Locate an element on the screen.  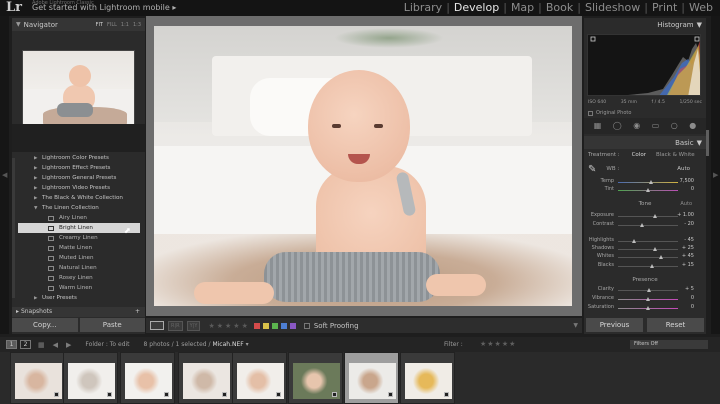
zoom-fit: FIT is located at coordinates (99, 25).